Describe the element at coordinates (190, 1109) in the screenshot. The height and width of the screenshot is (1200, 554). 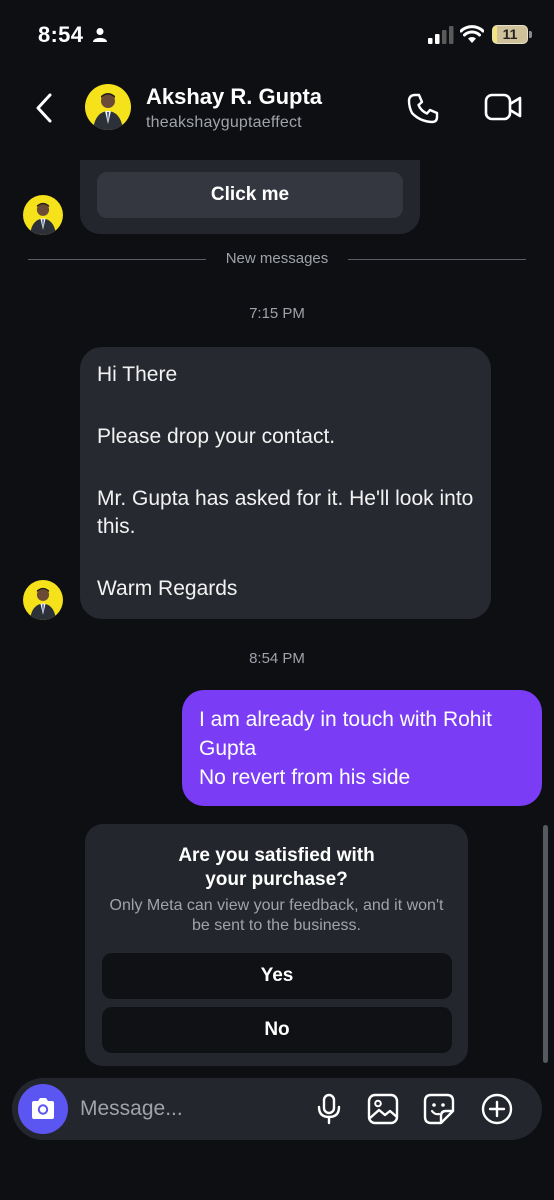
I see `message-input` at that location.